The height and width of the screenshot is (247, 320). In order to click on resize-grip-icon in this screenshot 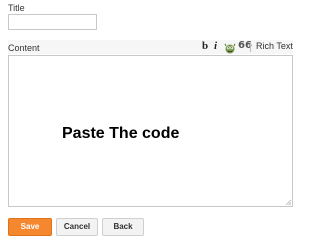, I will do `click(288, 202)`.